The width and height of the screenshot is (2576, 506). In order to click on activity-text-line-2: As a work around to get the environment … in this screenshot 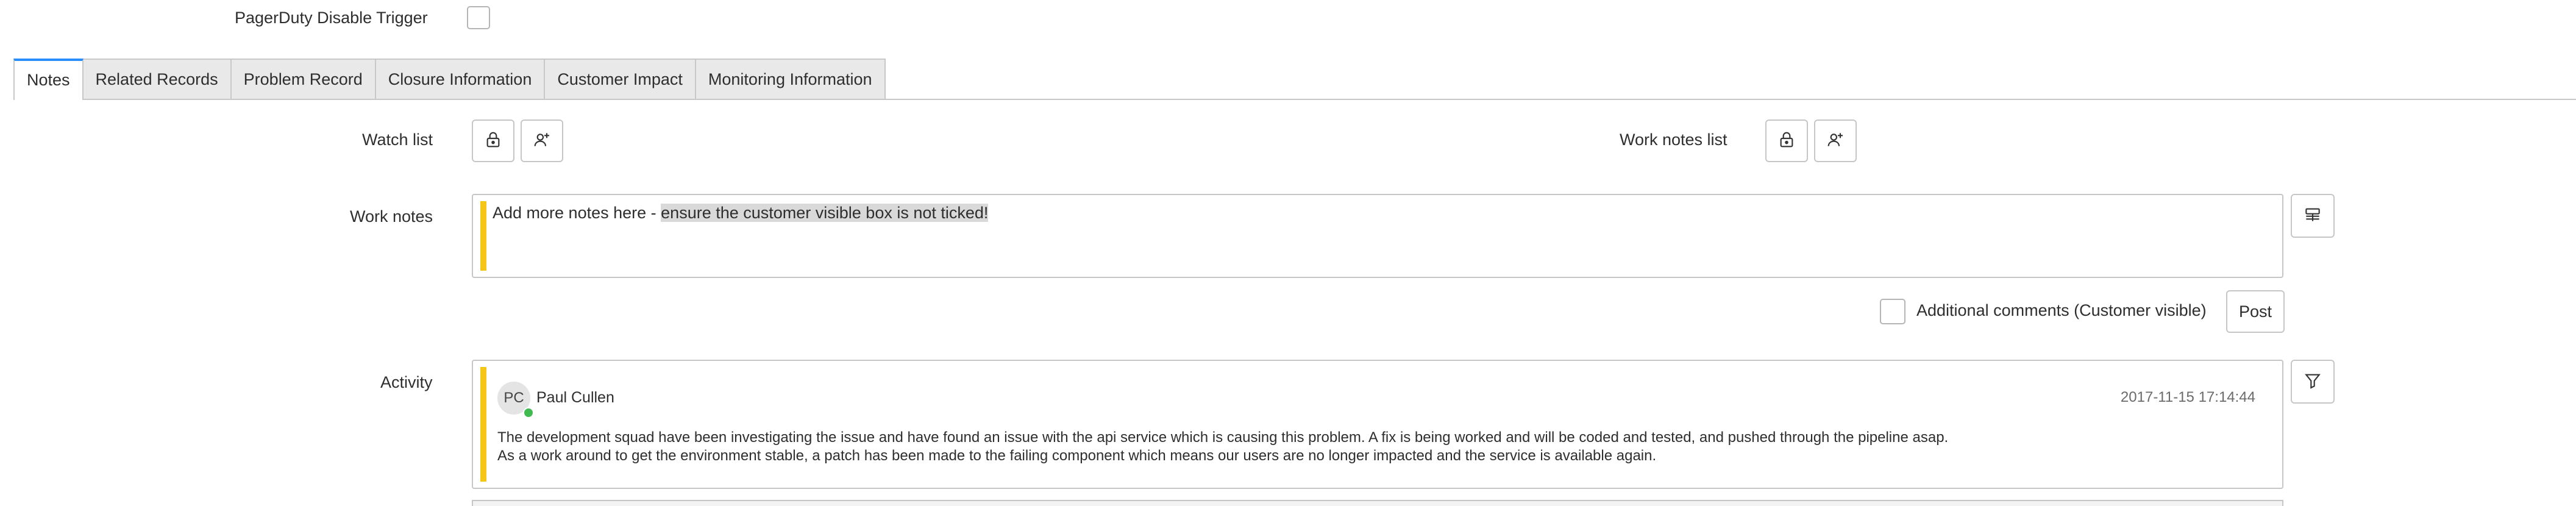, I will do `click(1077, 456)`.